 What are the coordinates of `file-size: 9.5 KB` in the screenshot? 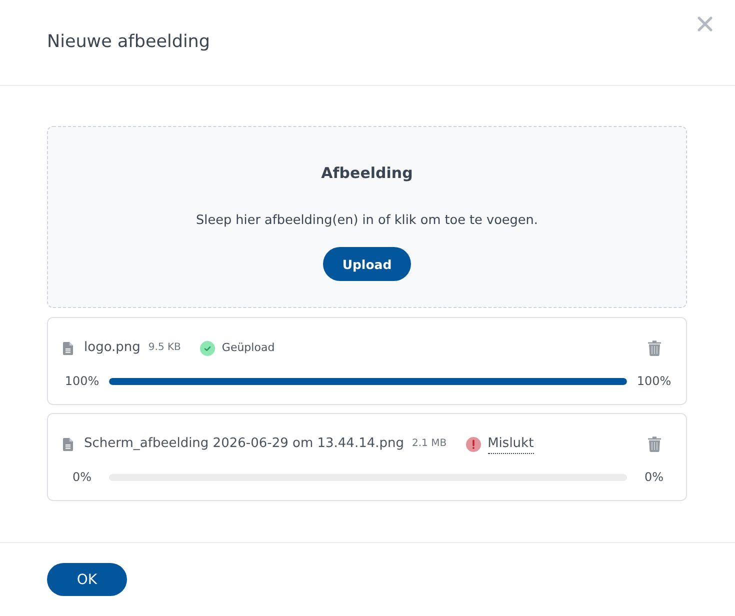 It's located at (164, 348).